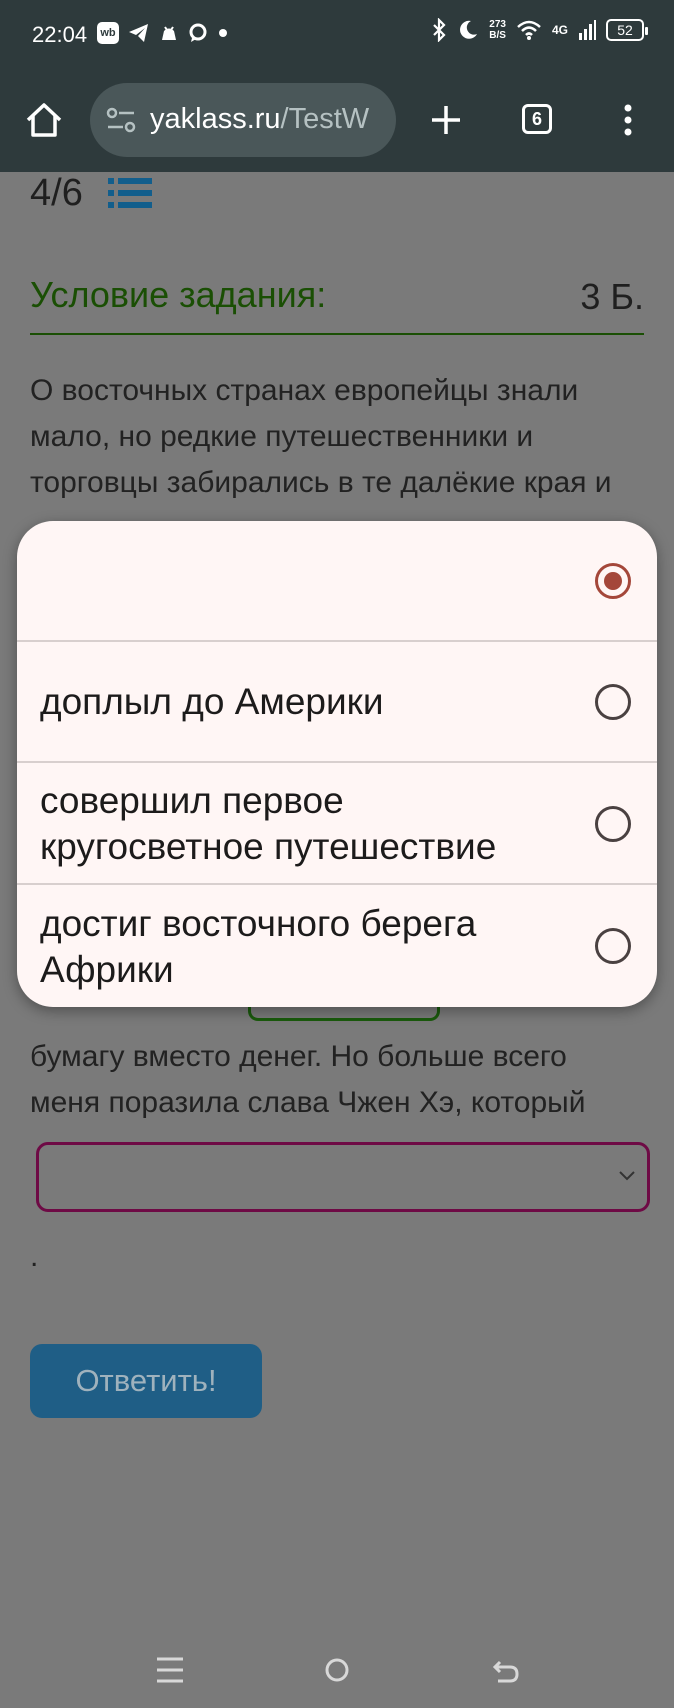 This screenshot has height=1708, width=674. What do you see at coordinates (56, 193) in the screenshot?
I see `task-progress: 4/6` at bounding box center [56, 193].